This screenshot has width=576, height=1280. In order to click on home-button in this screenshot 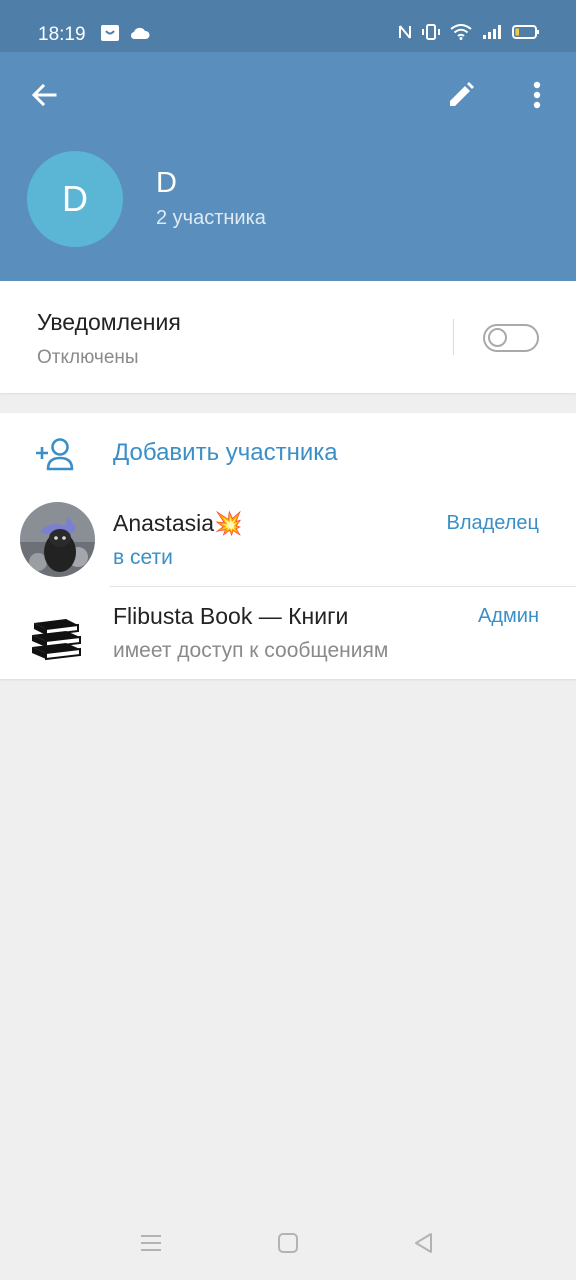, I will do `click(288, 1245)`.